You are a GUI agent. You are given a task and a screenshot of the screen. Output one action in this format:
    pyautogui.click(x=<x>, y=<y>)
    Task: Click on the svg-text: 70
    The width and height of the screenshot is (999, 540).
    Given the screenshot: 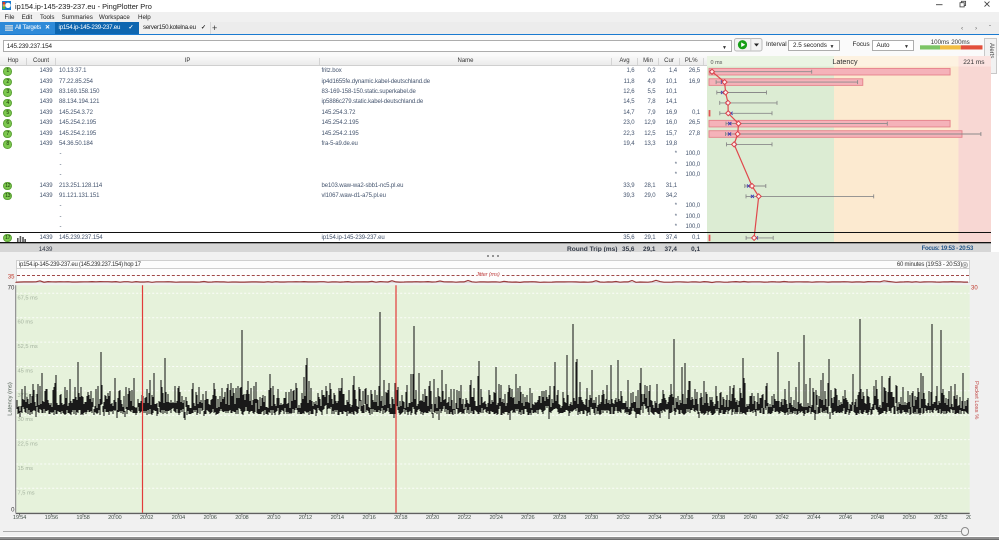 What is the action you would take?
    pyautogui.click(x=11, y=288)
    